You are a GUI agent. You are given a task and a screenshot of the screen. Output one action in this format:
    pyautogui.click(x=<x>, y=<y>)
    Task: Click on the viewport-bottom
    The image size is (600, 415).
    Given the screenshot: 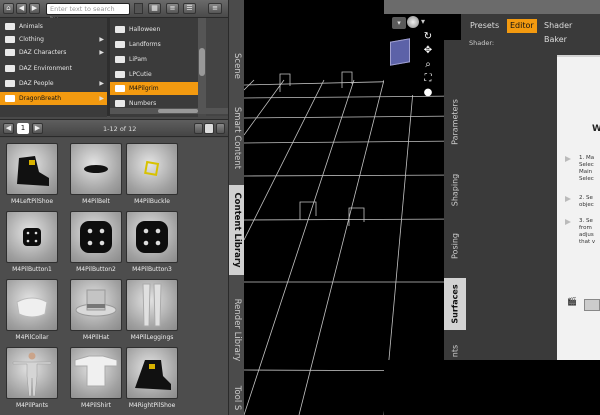 What is the action you would take?
    pyautogui.click(x=492, y=387)
    